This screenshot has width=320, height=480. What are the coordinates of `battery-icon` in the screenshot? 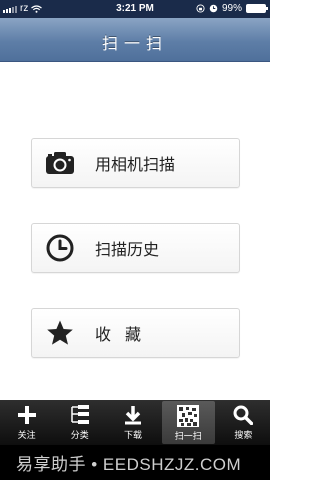 It's located at (257, 8).